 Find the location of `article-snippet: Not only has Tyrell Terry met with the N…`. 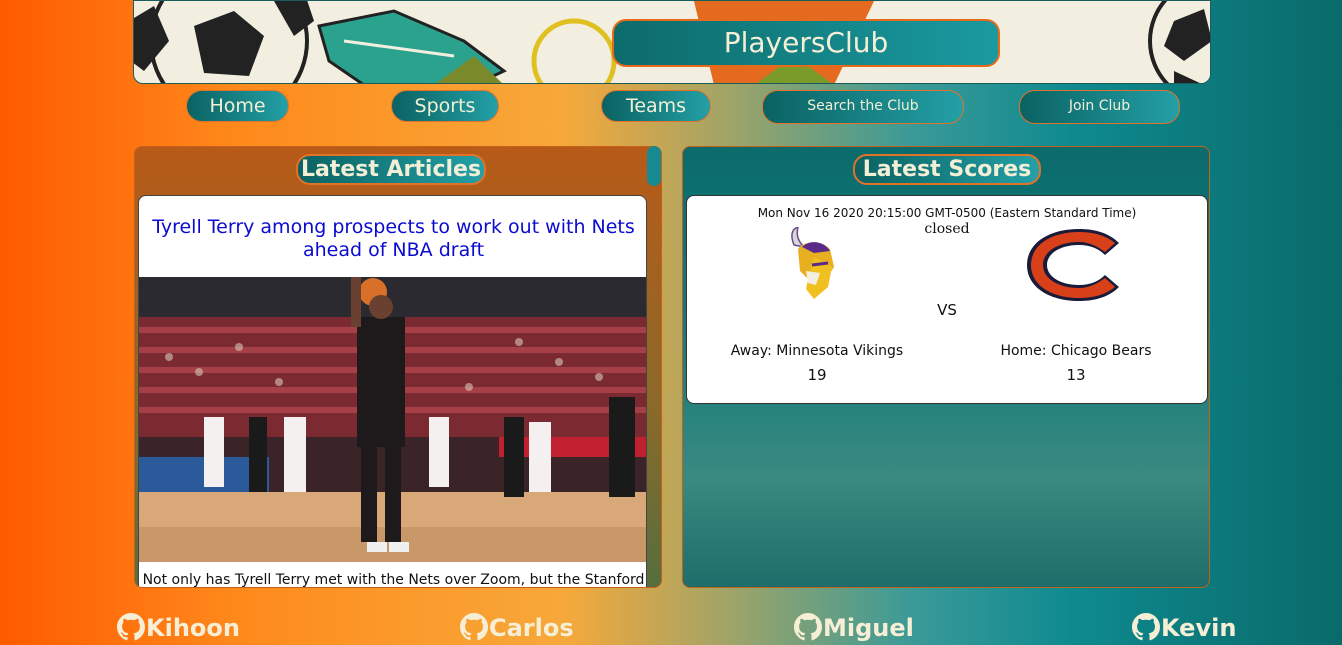

article-snippet: Not only has Tyrell Terry met with the N… is located at coordinates (393, 580).